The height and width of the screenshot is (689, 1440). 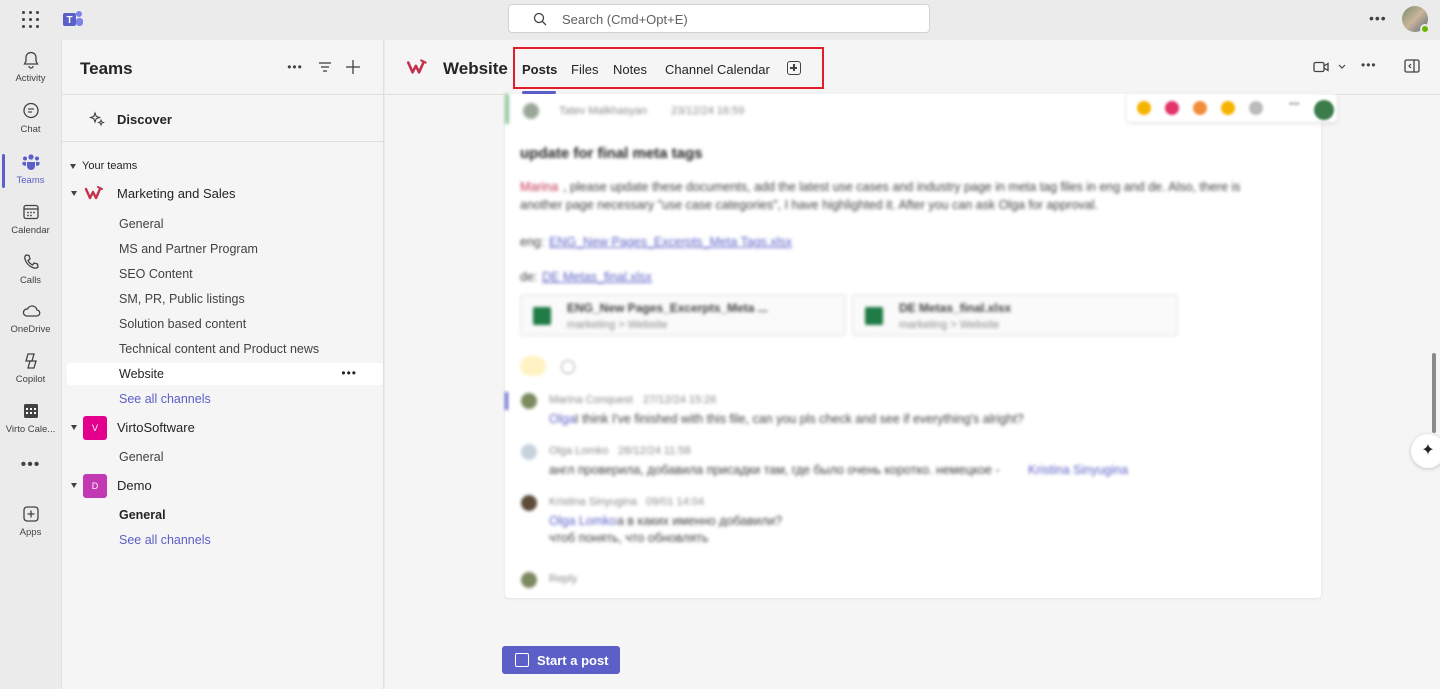 What do you see at coordinates (223, 428) in the screenshot?
I see `team-virtosoftware: V VirtoSoftware` at bounding box center [223, 428].